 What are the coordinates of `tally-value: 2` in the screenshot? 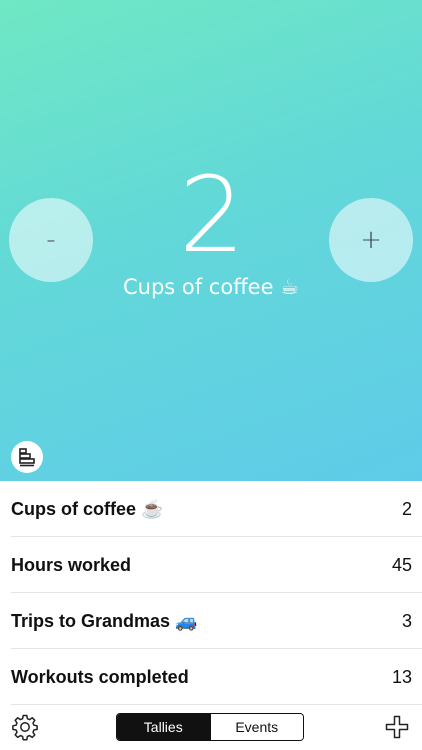 It's located at (406, 508).